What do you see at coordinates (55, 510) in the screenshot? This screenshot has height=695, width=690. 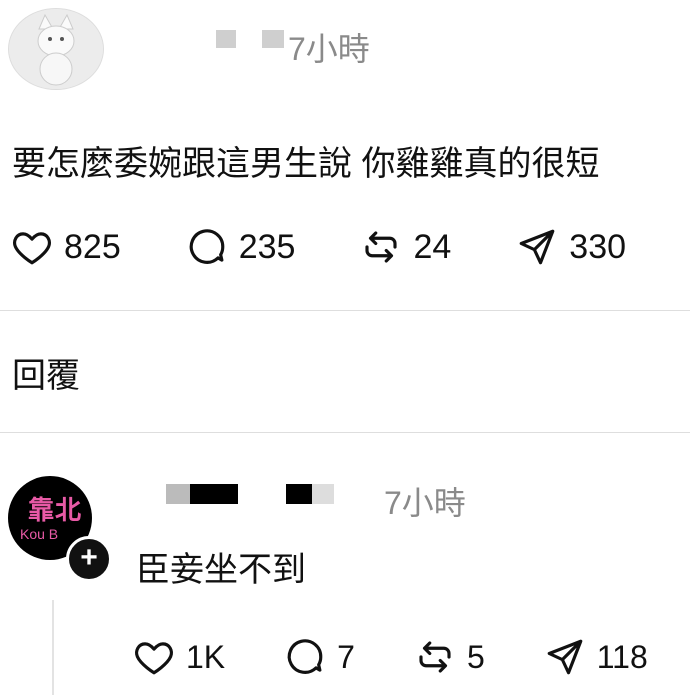 I see `avatar-title: 靠北` at bounding box center [55, 510].